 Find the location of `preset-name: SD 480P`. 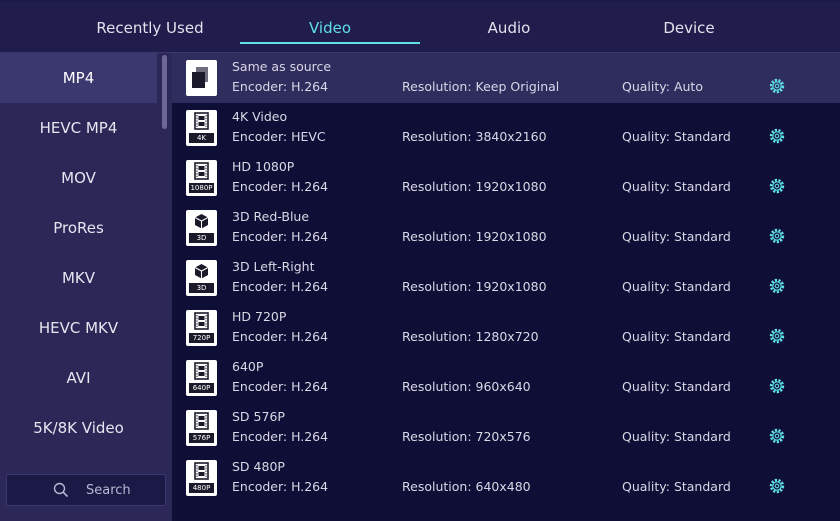

preset-name: SD 480P is located at coordinates (258, 466).